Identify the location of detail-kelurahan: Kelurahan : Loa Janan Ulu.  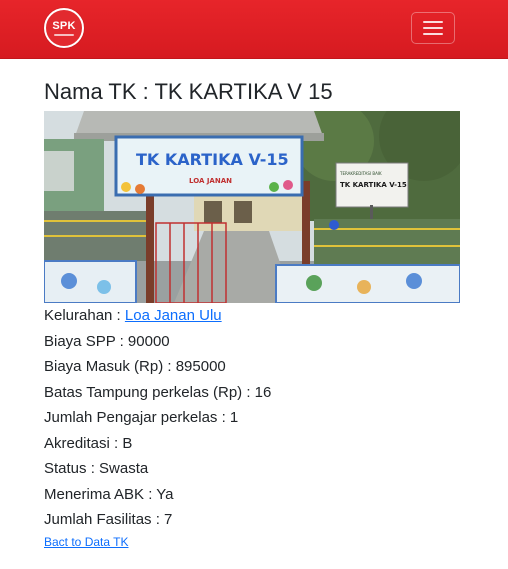
(254, 316).